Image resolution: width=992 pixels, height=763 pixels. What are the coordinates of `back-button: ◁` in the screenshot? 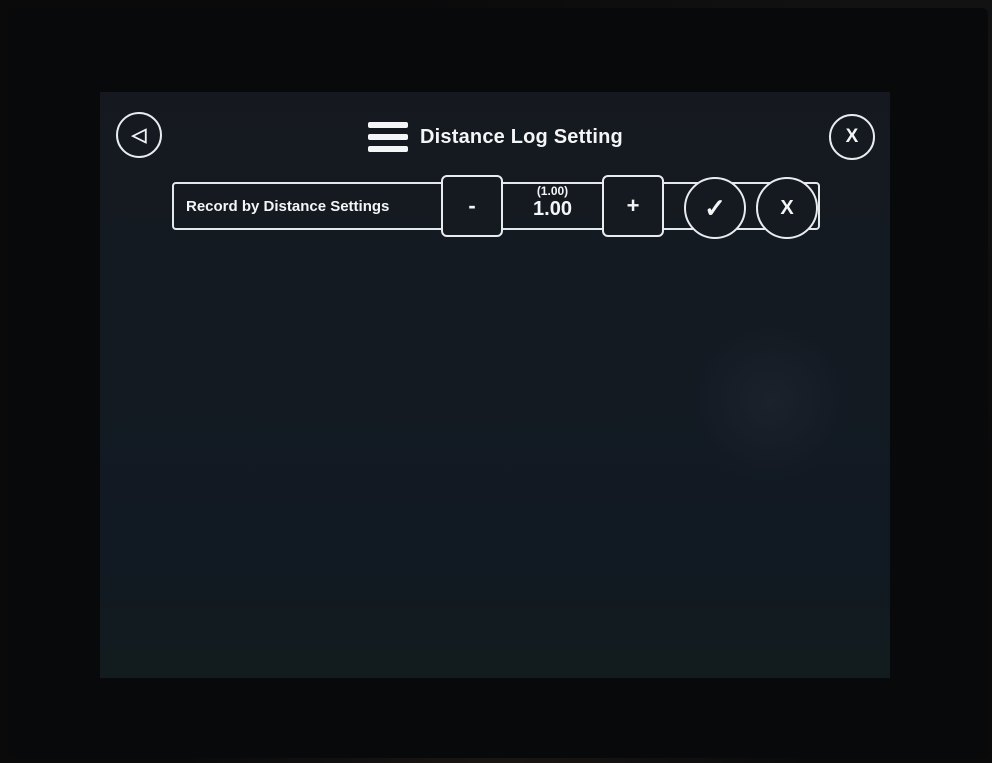 It's located at (139, 135).